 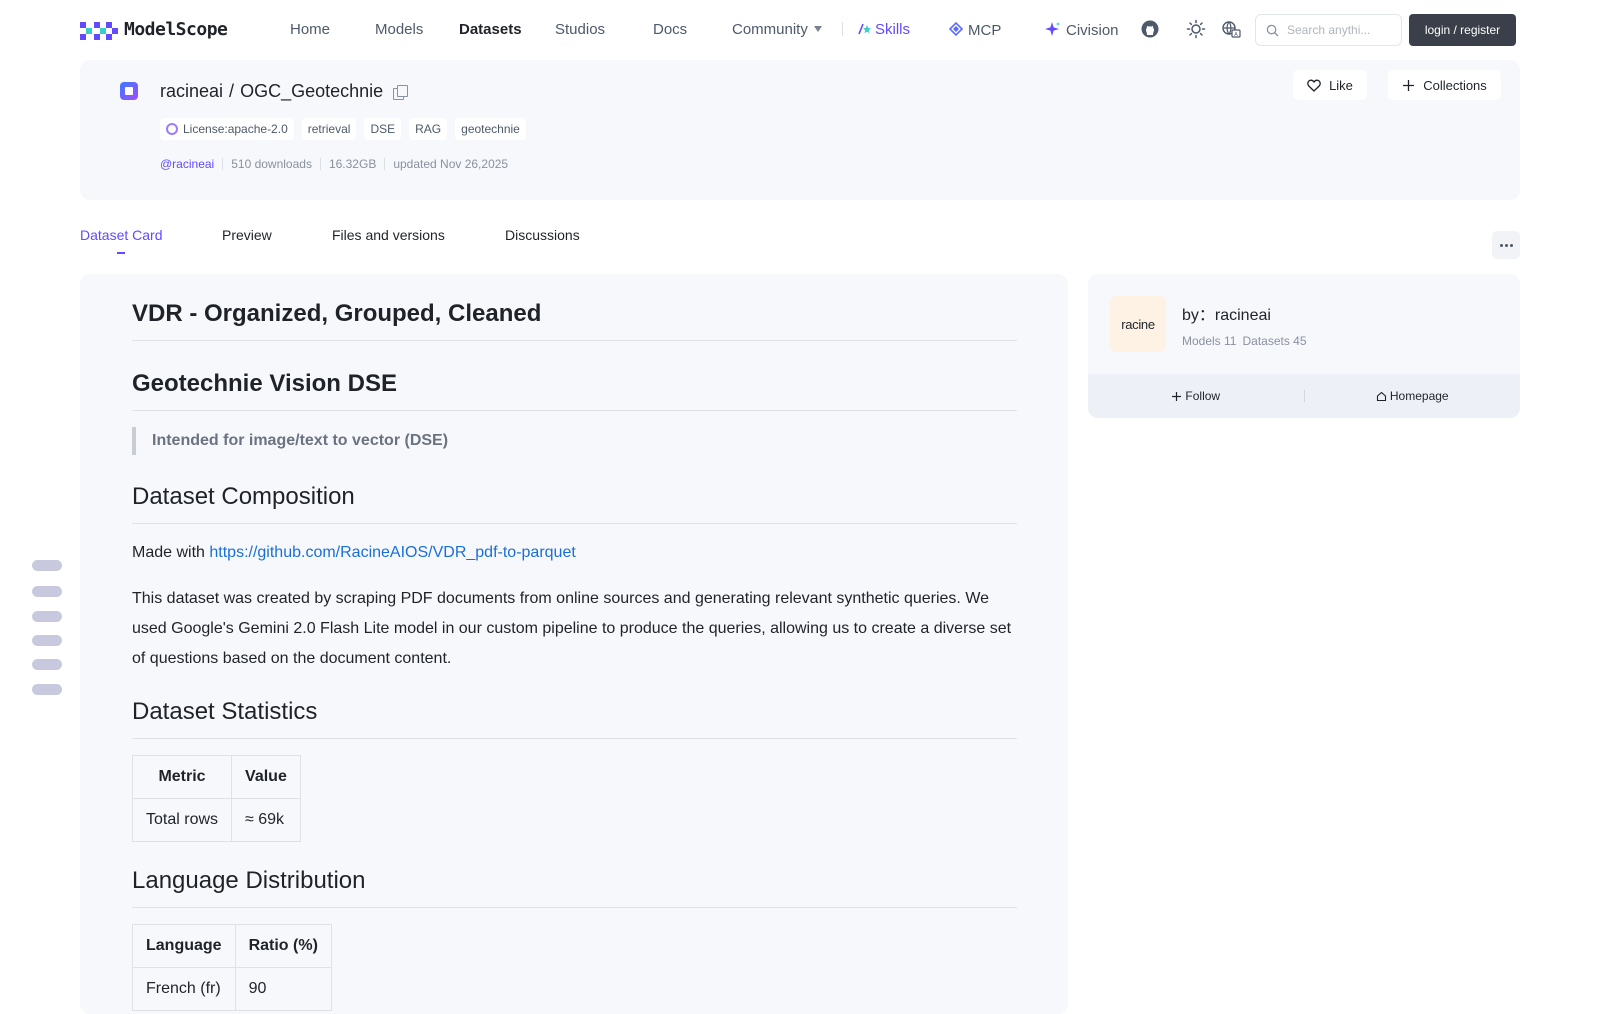 I want to click on tag-retrieval: retrieval, so click(x=329, y=129).